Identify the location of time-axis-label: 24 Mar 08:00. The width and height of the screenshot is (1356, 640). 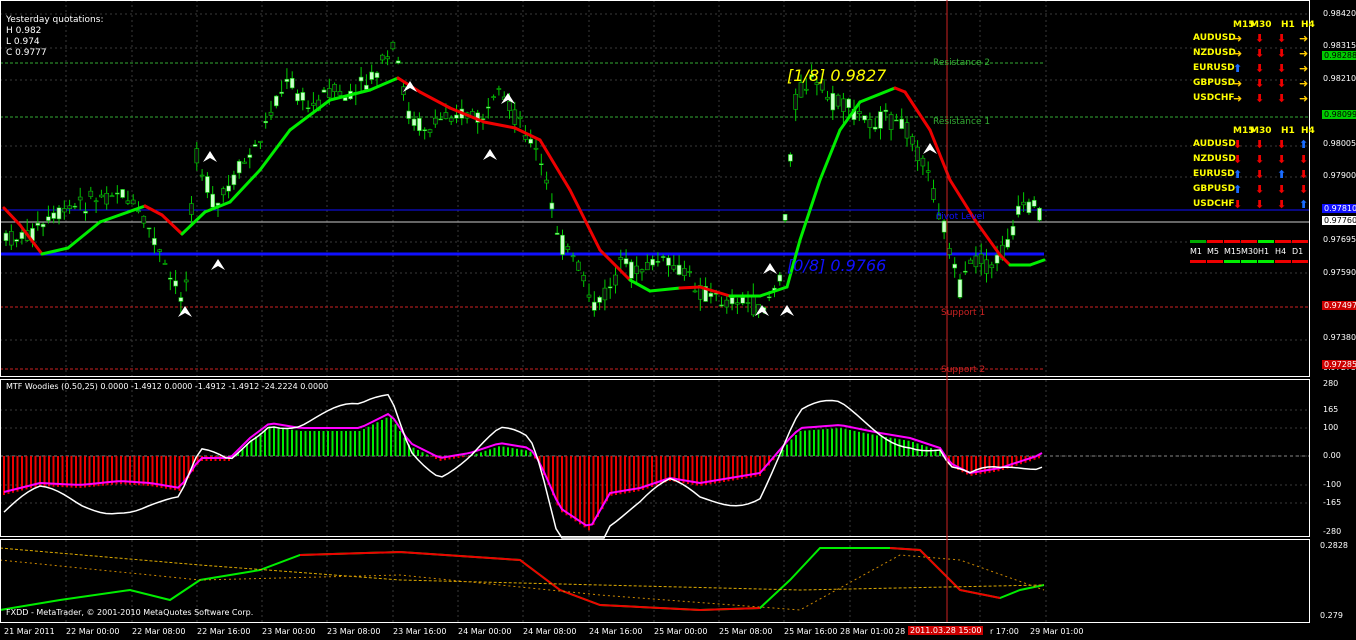
(550, 631).